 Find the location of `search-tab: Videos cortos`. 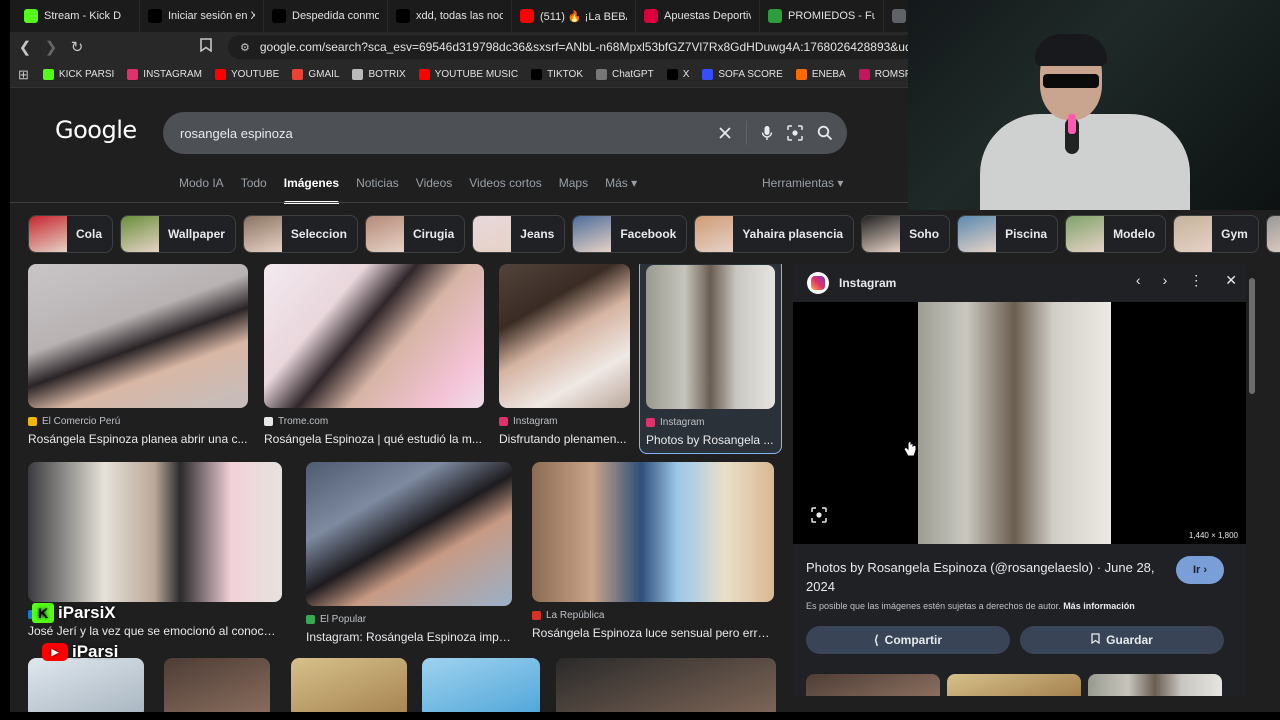

search-tab: Videos cortos is located at coordinates (505, 184).